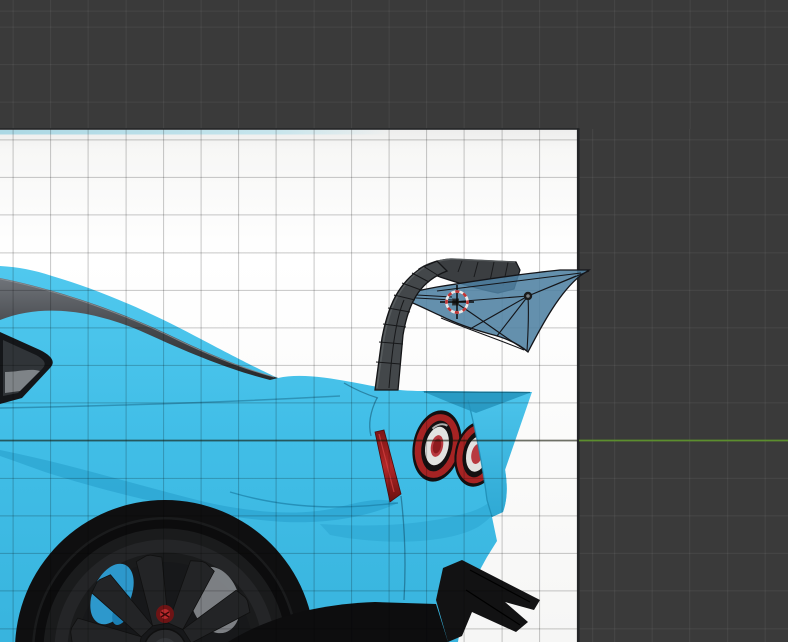 The height and width of the screenshot is (642, 788). Describe the element at coordinates (289, 129) in the screenshot. I see `image-top-border` at that location.